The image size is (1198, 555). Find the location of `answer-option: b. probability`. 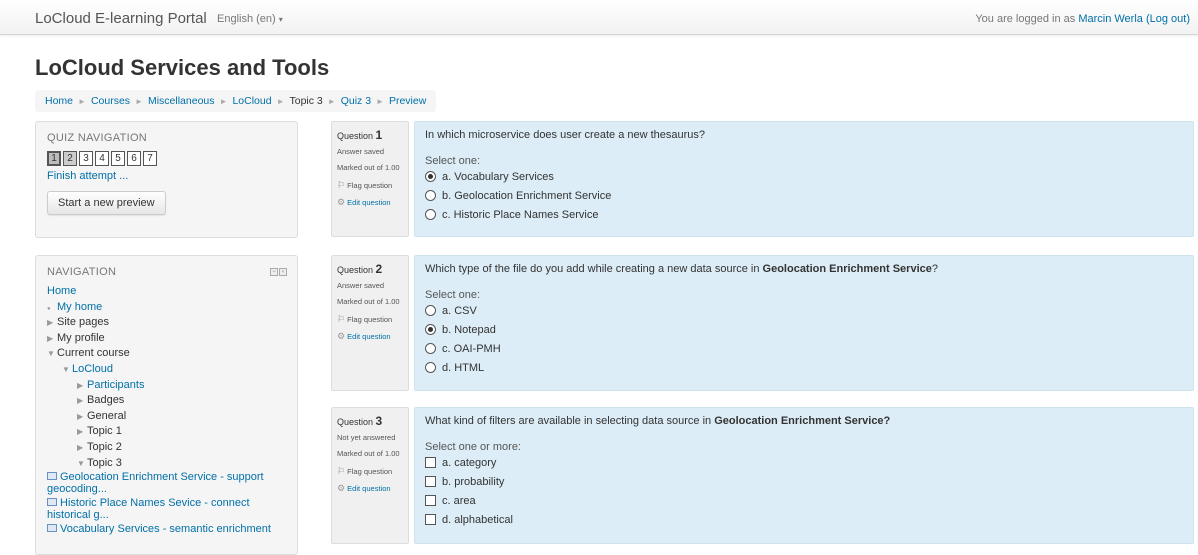

answer-option: b. probability is located at coordinates (804, 481).